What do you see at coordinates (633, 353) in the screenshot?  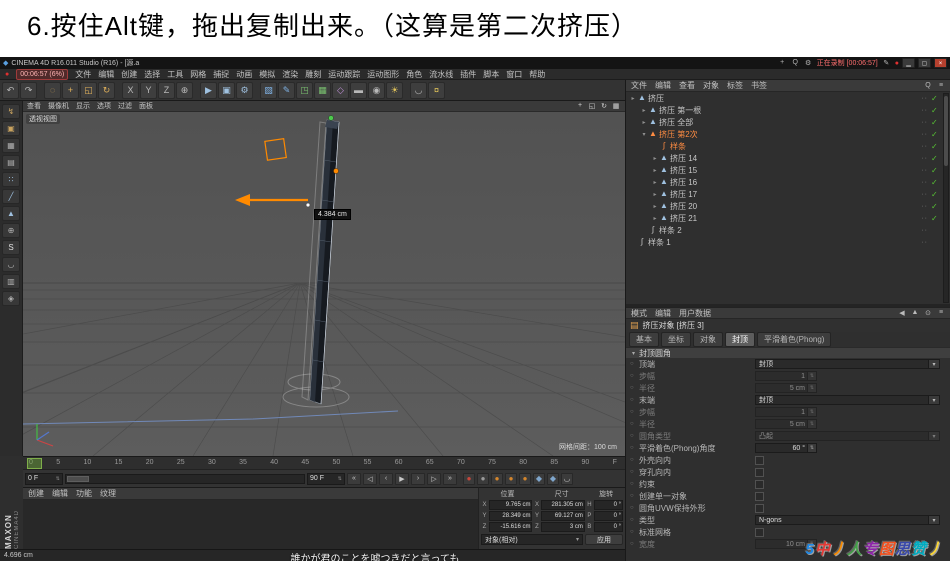 I see `section-collapse-icon: ▾` at bounding box center [633, 353].